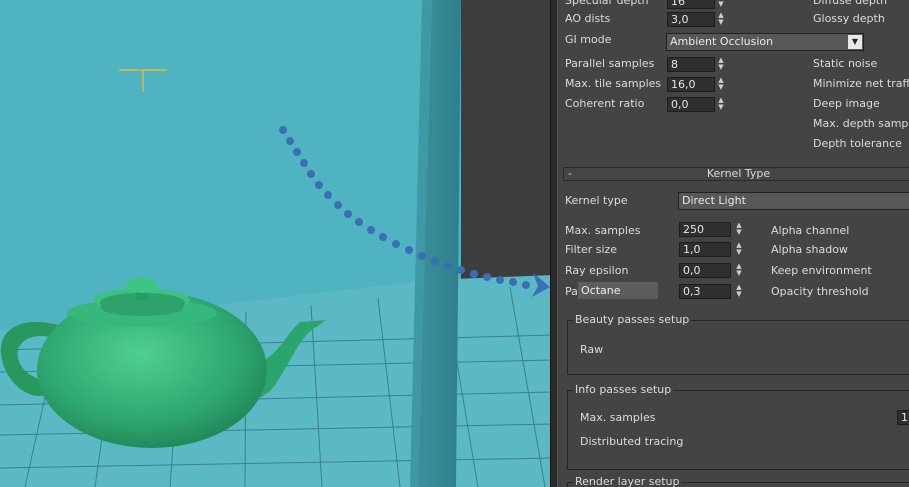 The height and width of the screenshot is (487, 909). I want to click on info-max-samples-field: 12, so click(903, 417).